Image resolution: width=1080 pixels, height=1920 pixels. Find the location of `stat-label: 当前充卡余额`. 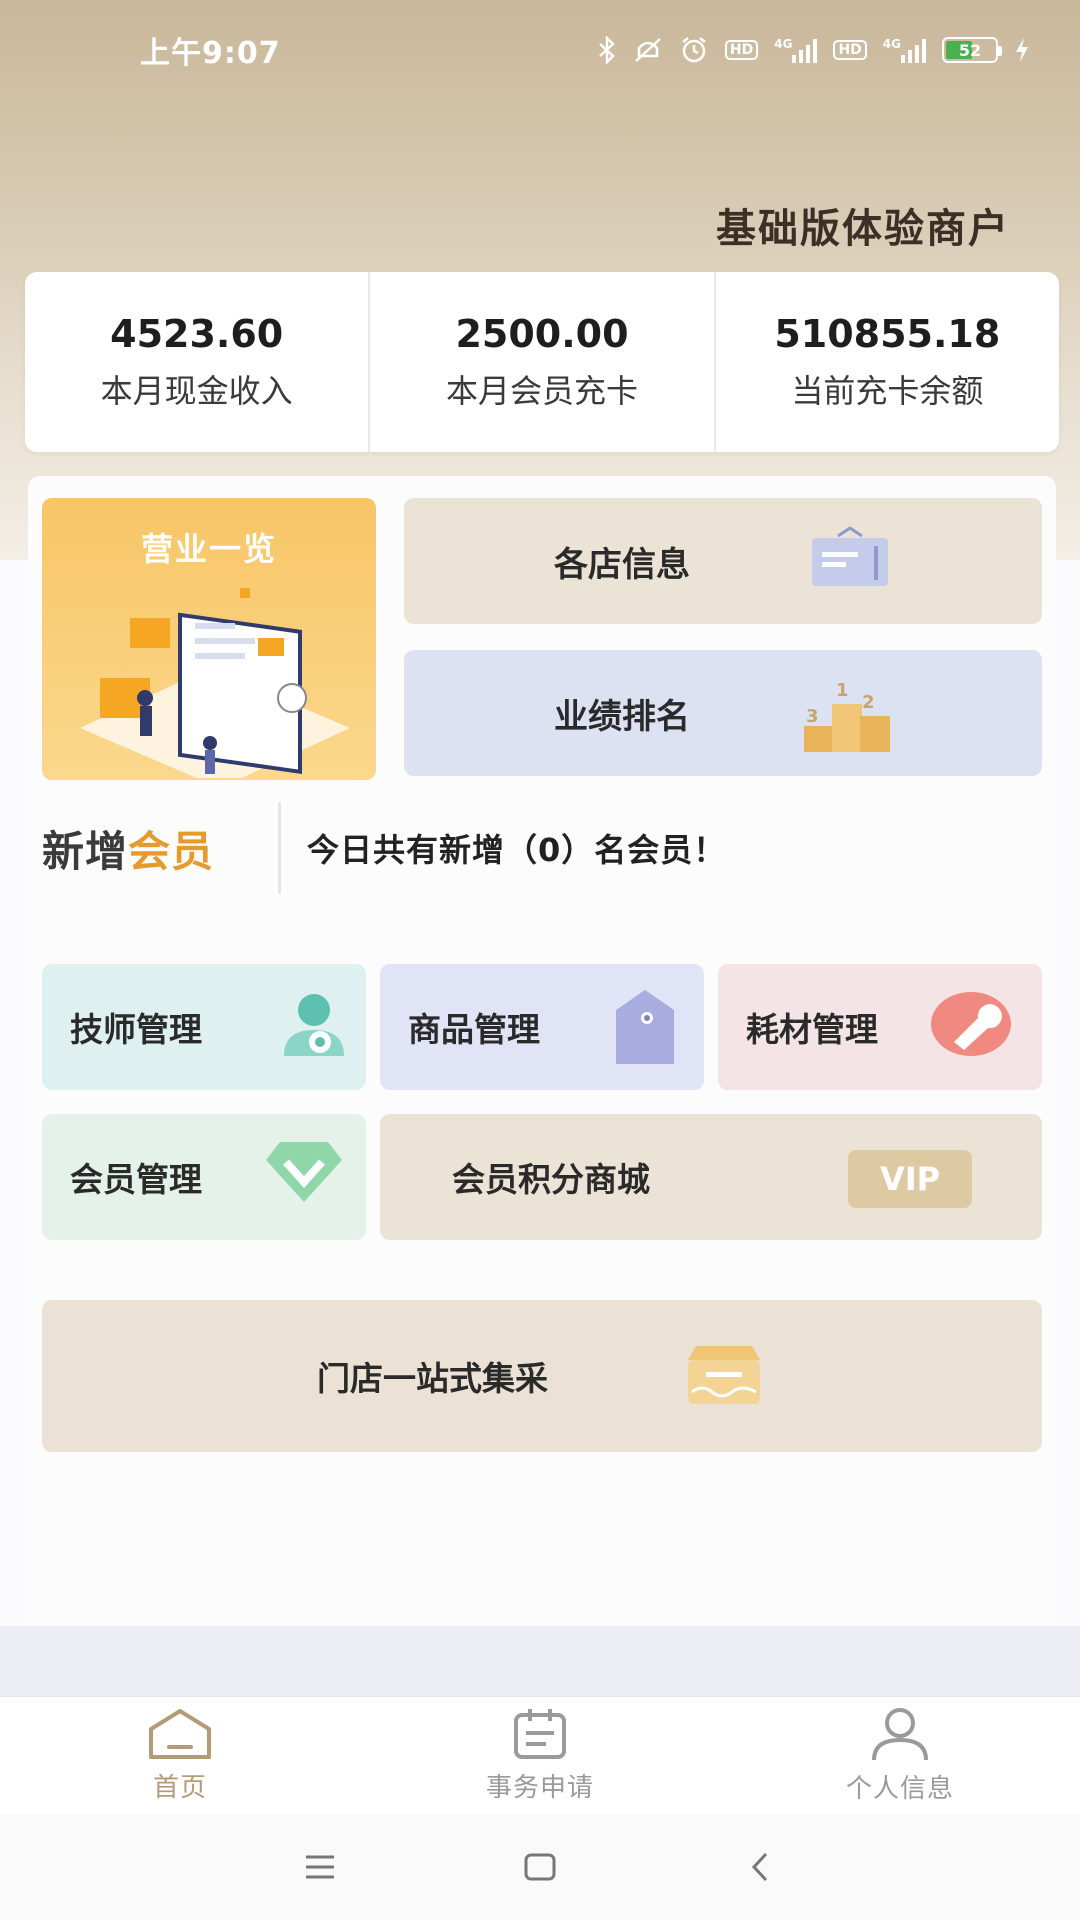

stat-label: 当前充卡余额 is located at coordinates (887, 391).